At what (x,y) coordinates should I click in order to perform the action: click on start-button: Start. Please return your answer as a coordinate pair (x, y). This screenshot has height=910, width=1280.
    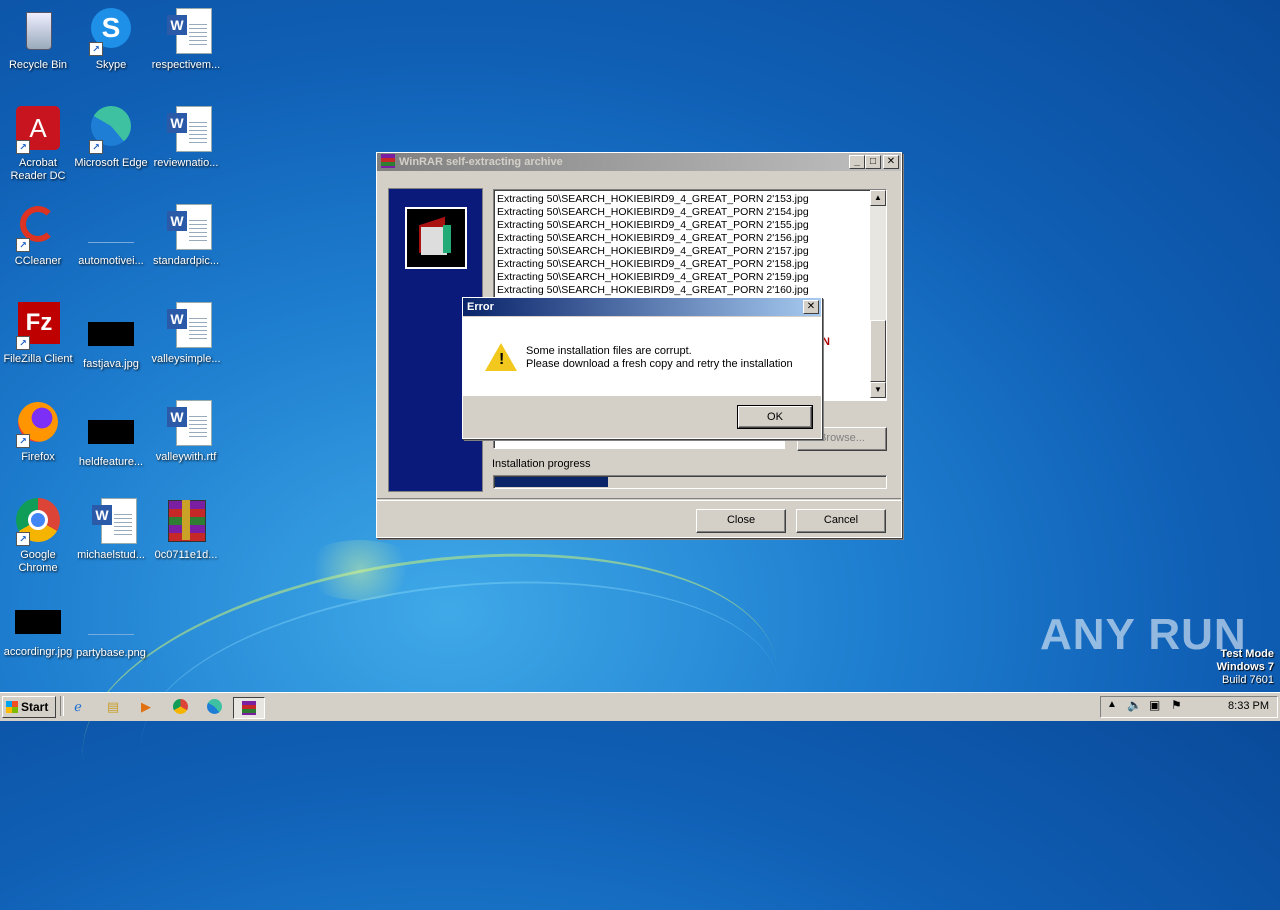
    Looking at the image, I should click on (29, 707).